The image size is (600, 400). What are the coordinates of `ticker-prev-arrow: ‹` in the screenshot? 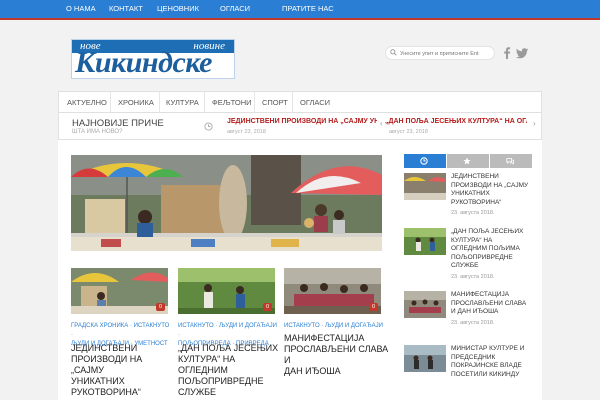 It's located at (381, 123).